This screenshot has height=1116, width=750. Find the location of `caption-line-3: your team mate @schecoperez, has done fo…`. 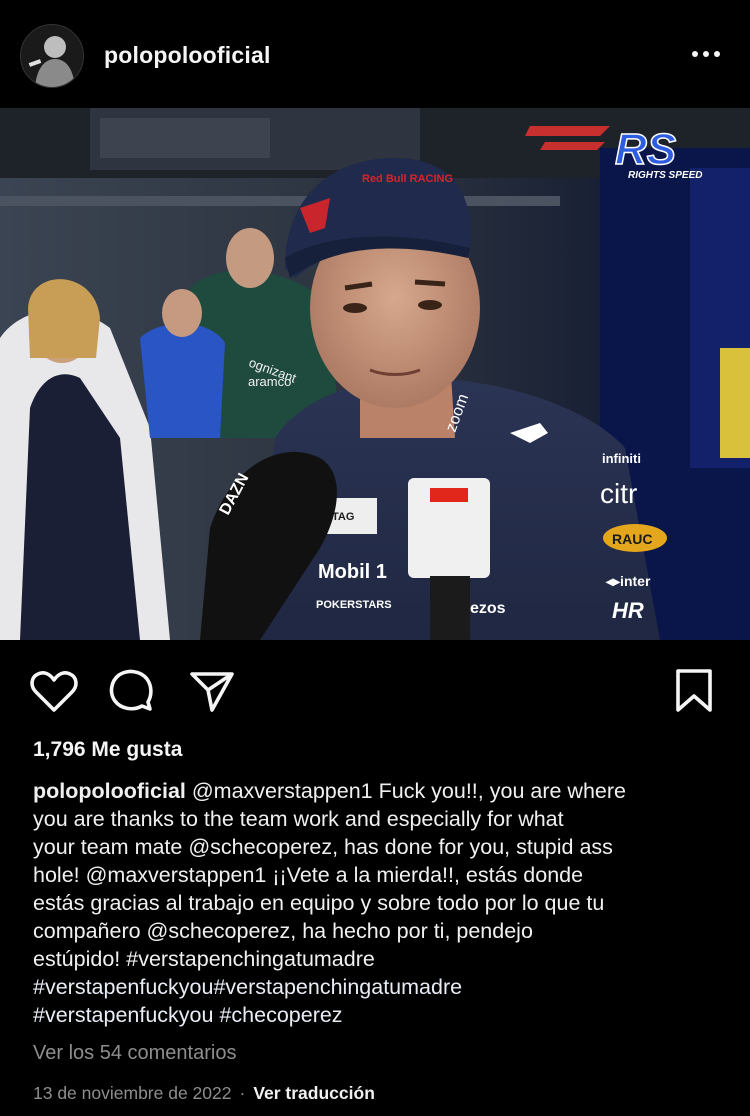

caption-line-3: your team mate @schecoperez, has done fo… is located at coordinates (323, 847).